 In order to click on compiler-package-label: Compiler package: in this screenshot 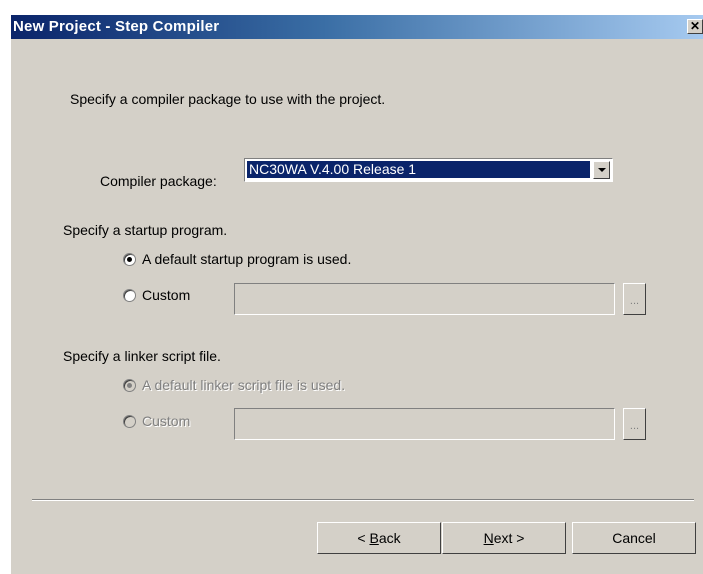, I will do `click(158, 181)`.